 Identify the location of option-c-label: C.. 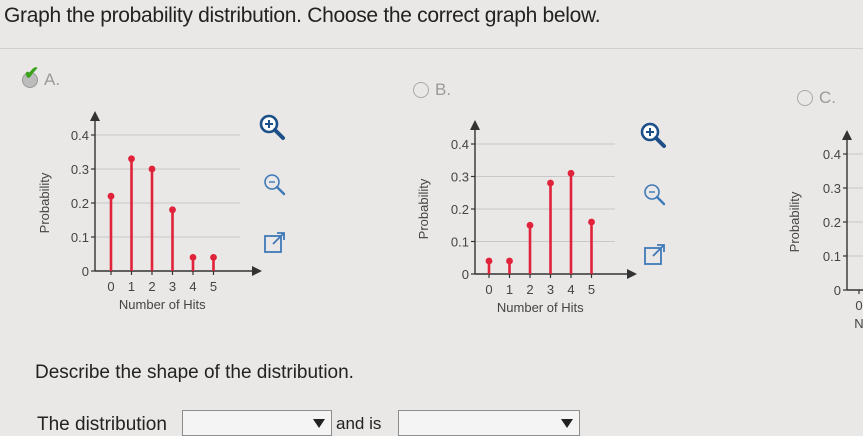
(827, 97).